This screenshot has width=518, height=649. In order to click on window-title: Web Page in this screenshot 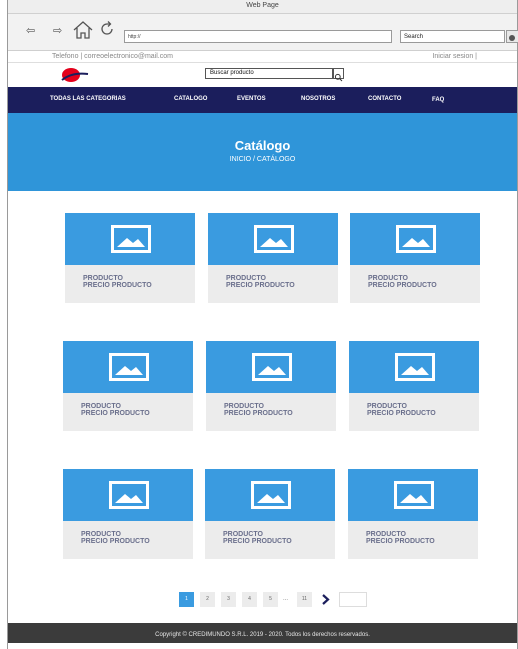, I will do `click(262, 5)`.